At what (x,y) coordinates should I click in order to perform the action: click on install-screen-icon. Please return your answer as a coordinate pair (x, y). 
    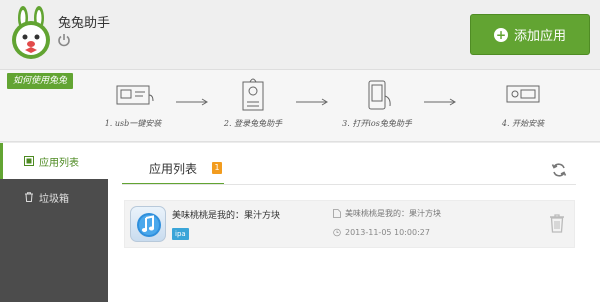
    Looking at the image, I should click on (523, 94).